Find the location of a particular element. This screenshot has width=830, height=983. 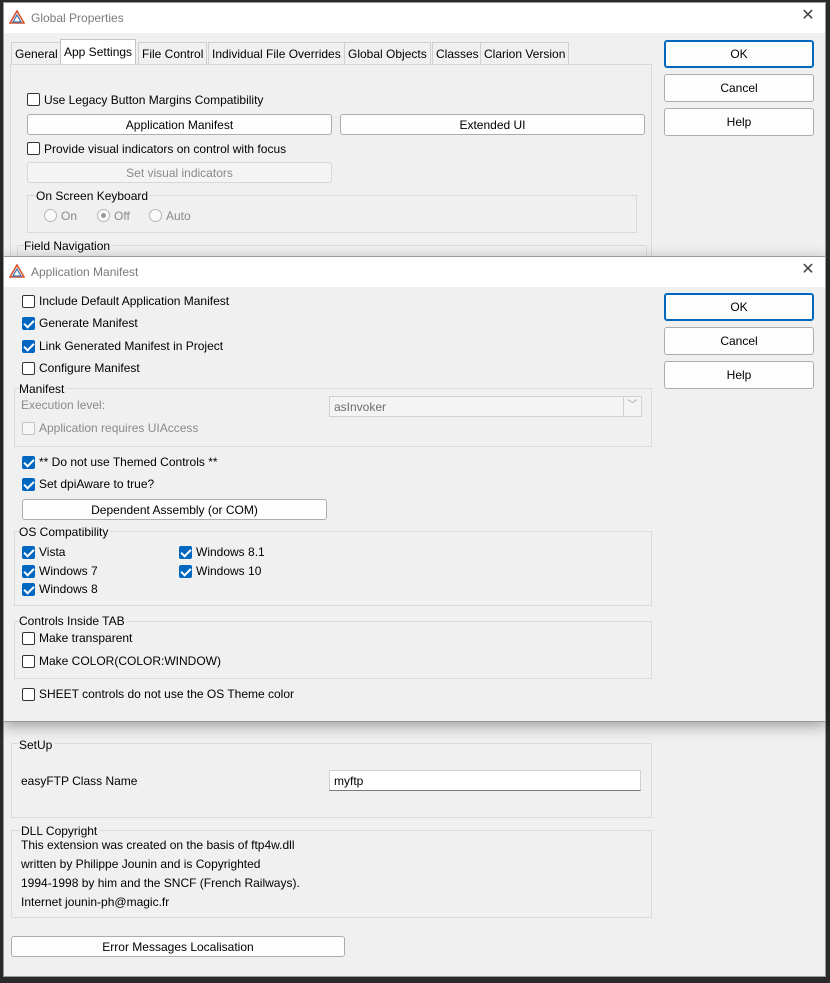

no-themed-controls-checkbox is located at coordinates (28, 462).